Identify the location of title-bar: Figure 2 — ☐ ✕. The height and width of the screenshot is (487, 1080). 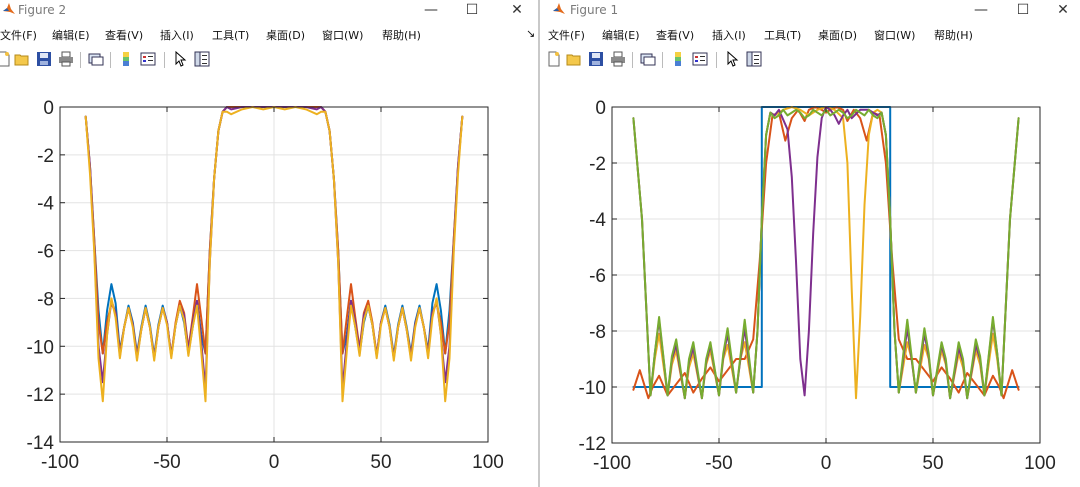
(269, 11).